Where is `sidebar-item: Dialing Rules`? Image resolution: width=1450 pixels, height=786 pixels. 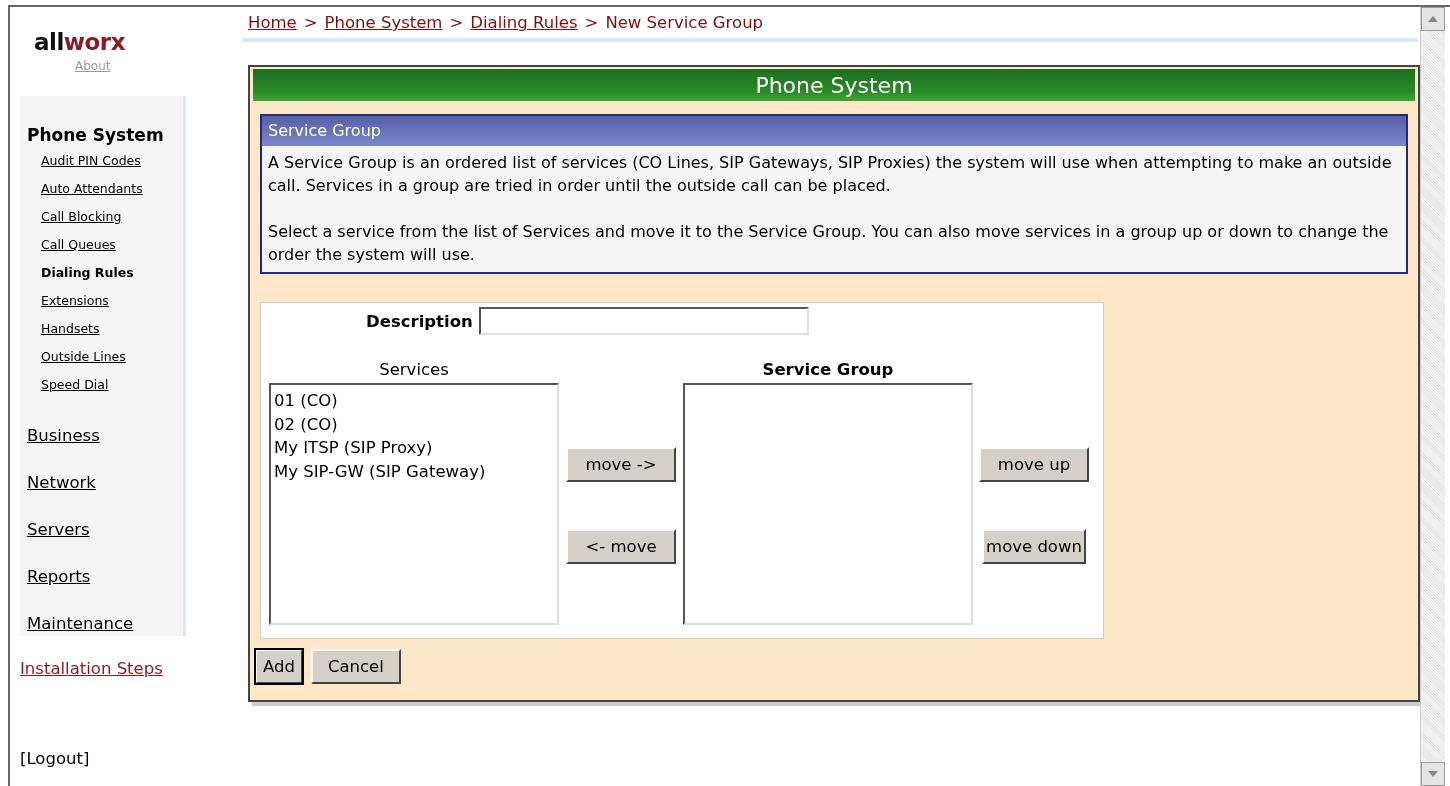 sidebar-item: Dialing Rules is located at coordinates (87, 273).